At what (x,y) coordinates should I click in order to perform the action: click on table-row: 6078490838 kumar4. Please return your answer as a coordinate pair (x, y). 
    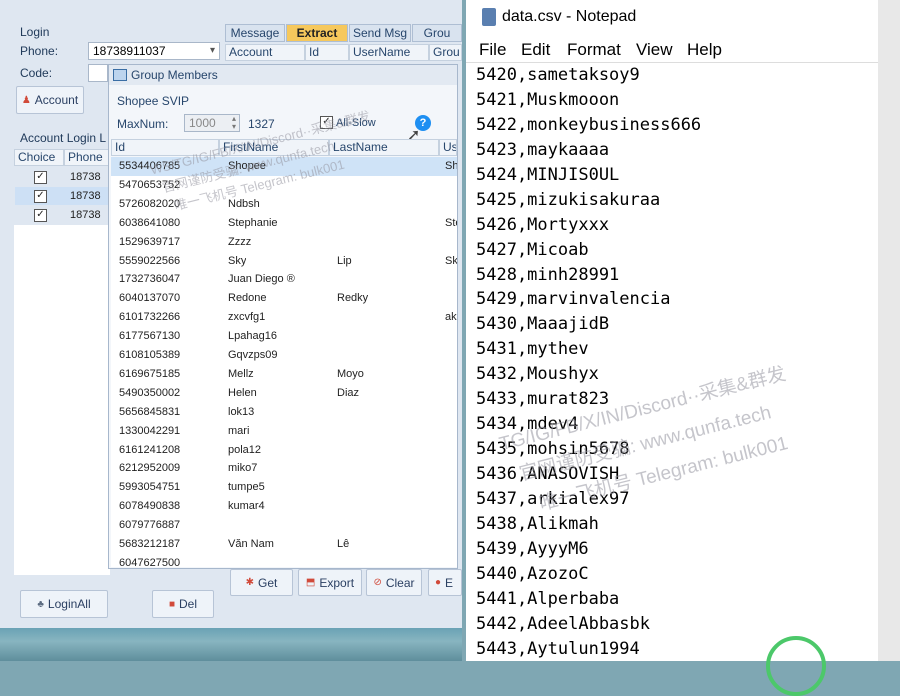
    Looking at the image, I should click on (284, 506).